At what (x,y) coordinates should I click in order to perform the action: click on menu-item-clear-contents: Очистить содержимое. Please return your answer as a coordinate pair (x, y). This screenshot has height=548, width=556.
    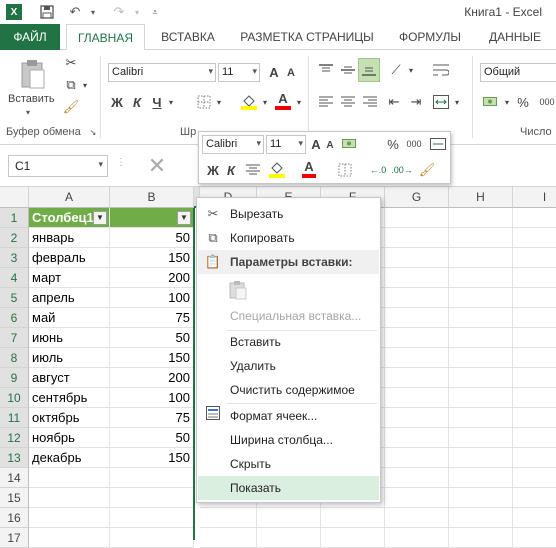
    Looking at the image, I should click on (288, 390).